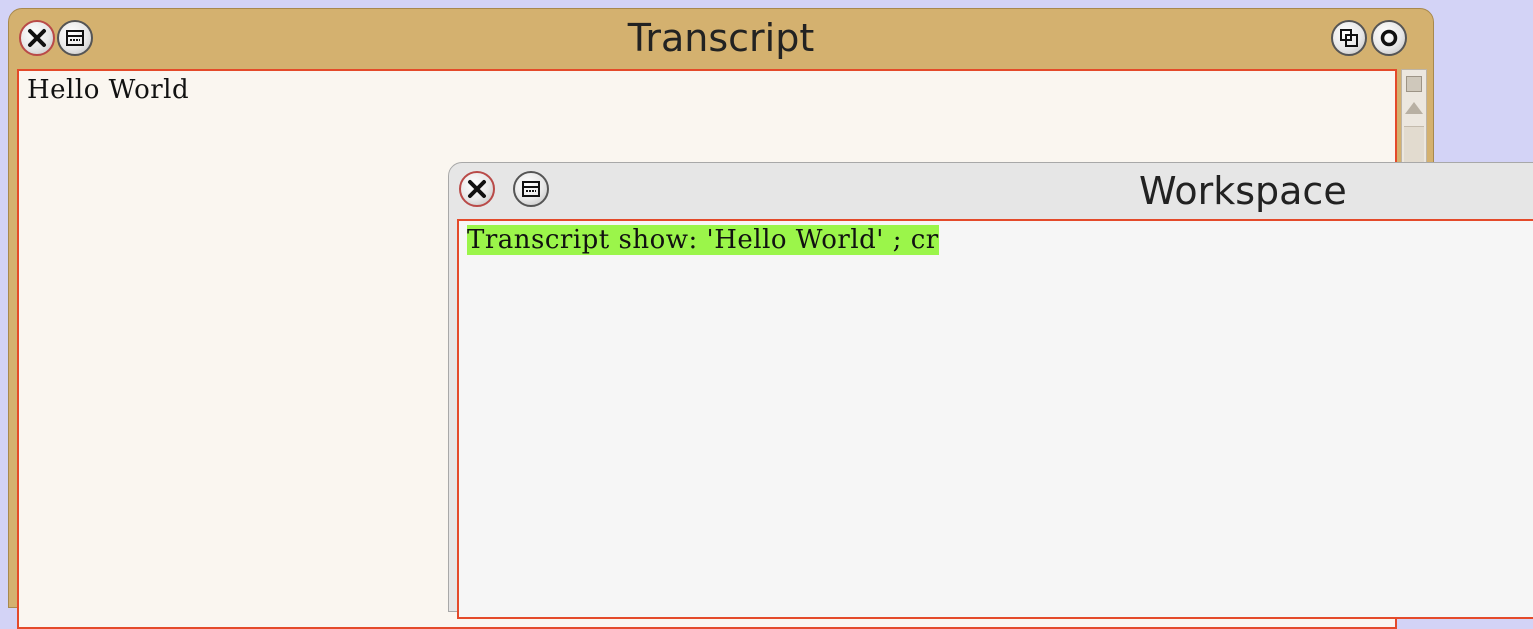 Image resolution: width=1533 pixels, height=629 pixels. What do you see at coordinates (477, 189) in the screenshot?
I see `close-icon` at bounding box center [477, 189].